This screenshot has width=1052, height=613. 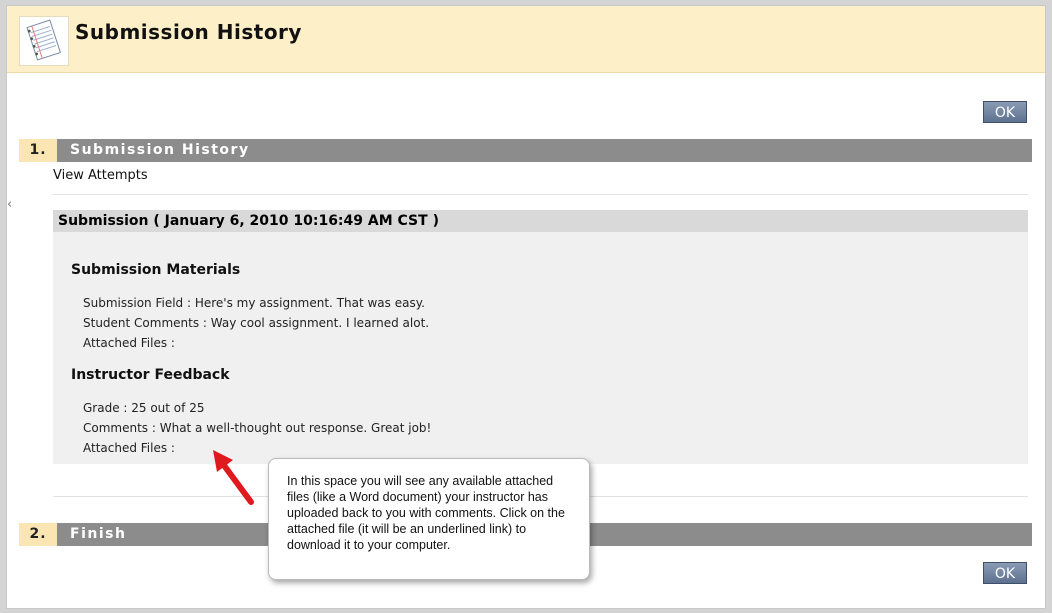 I want to click on page-title: Submission History, so click(x=188, y=32).